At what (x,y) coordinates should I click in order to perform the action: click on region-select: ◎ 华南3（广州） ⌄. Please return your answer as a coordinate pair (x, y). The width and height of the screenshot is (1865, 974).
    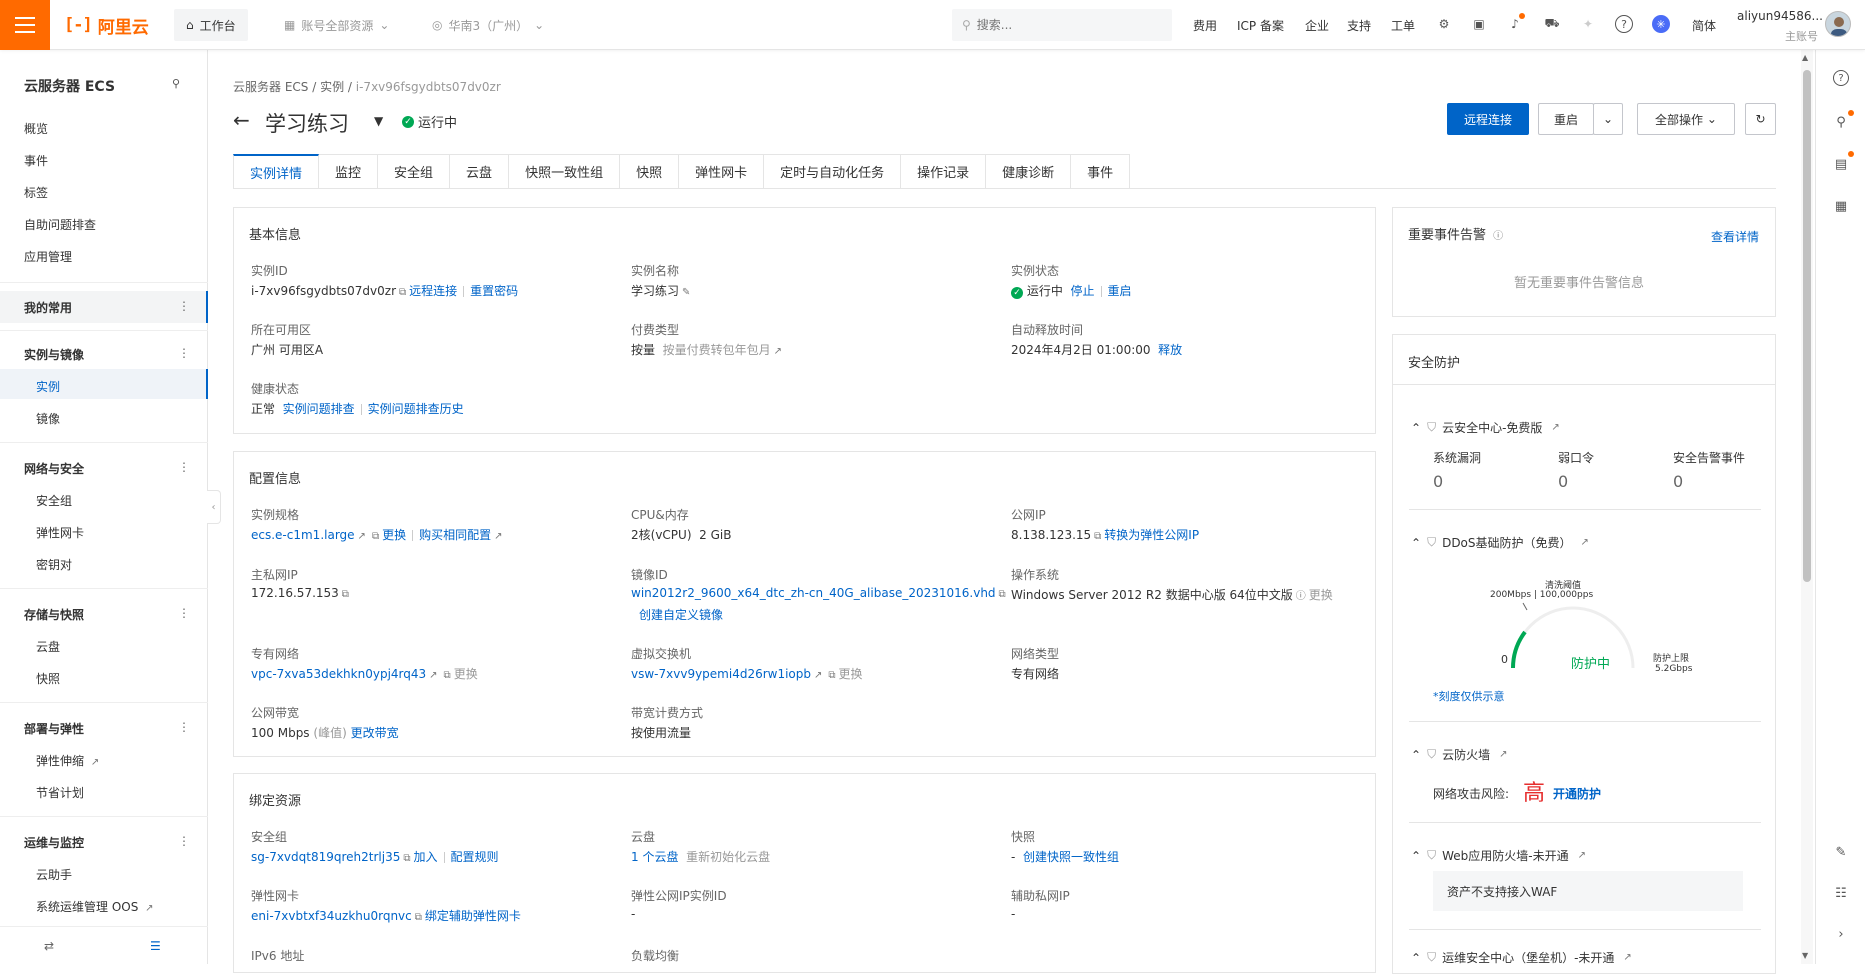
    Looking at the image, I should click on (488, 25).